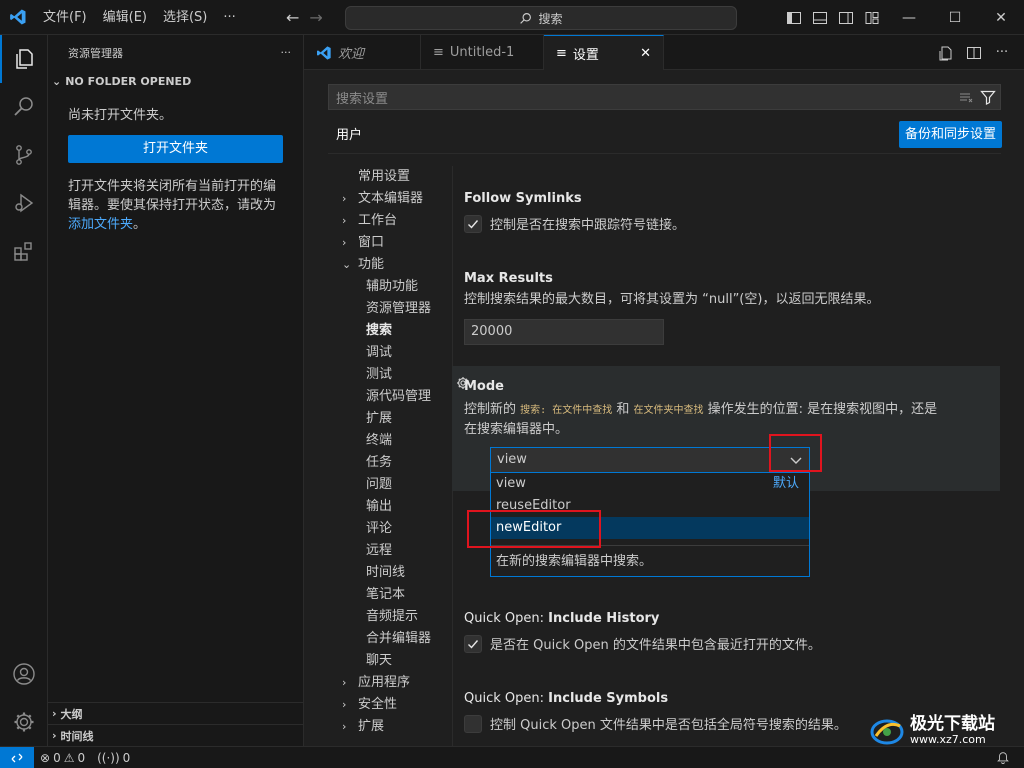 The width and height of the screenshot is (1024, 768). What do you see at coordinates (534, 529) in the screenshot?
I see `highlight-new-editor-option` at bounding box center [534, 529].